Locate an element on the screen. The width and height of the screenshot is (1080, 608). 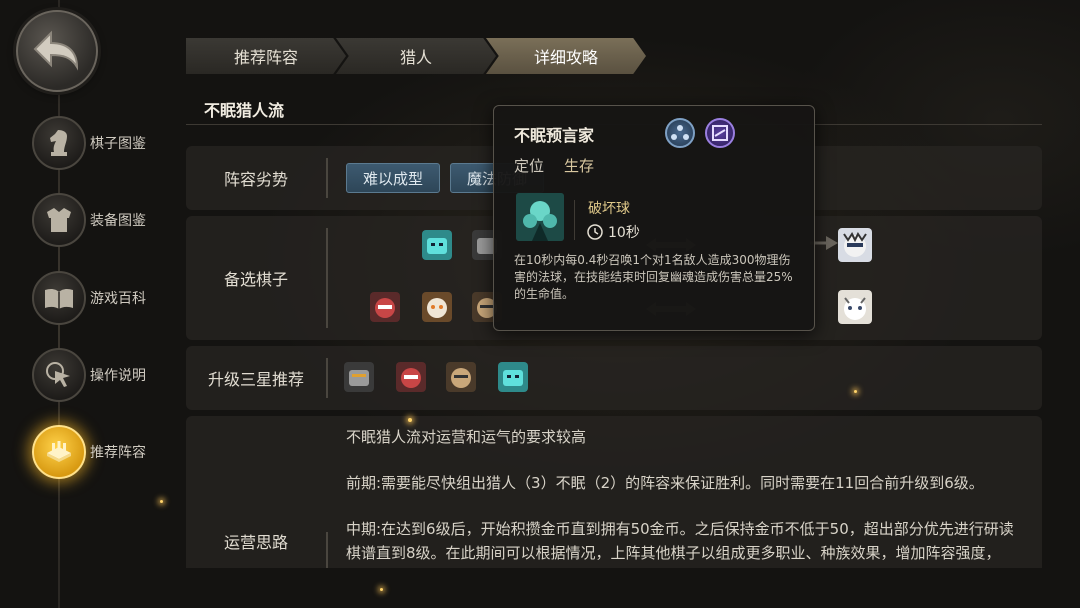
cursor-click-icon is located at coordinates (59, 375).